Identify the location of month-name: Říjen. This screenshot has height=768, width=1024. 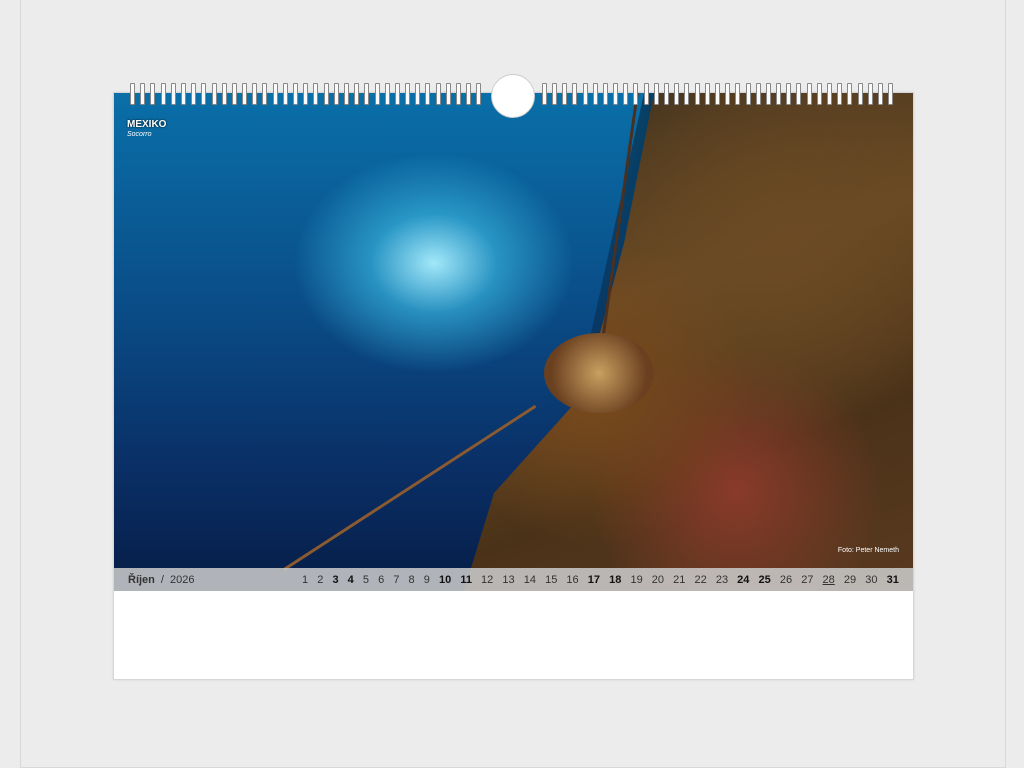
(141, 579).